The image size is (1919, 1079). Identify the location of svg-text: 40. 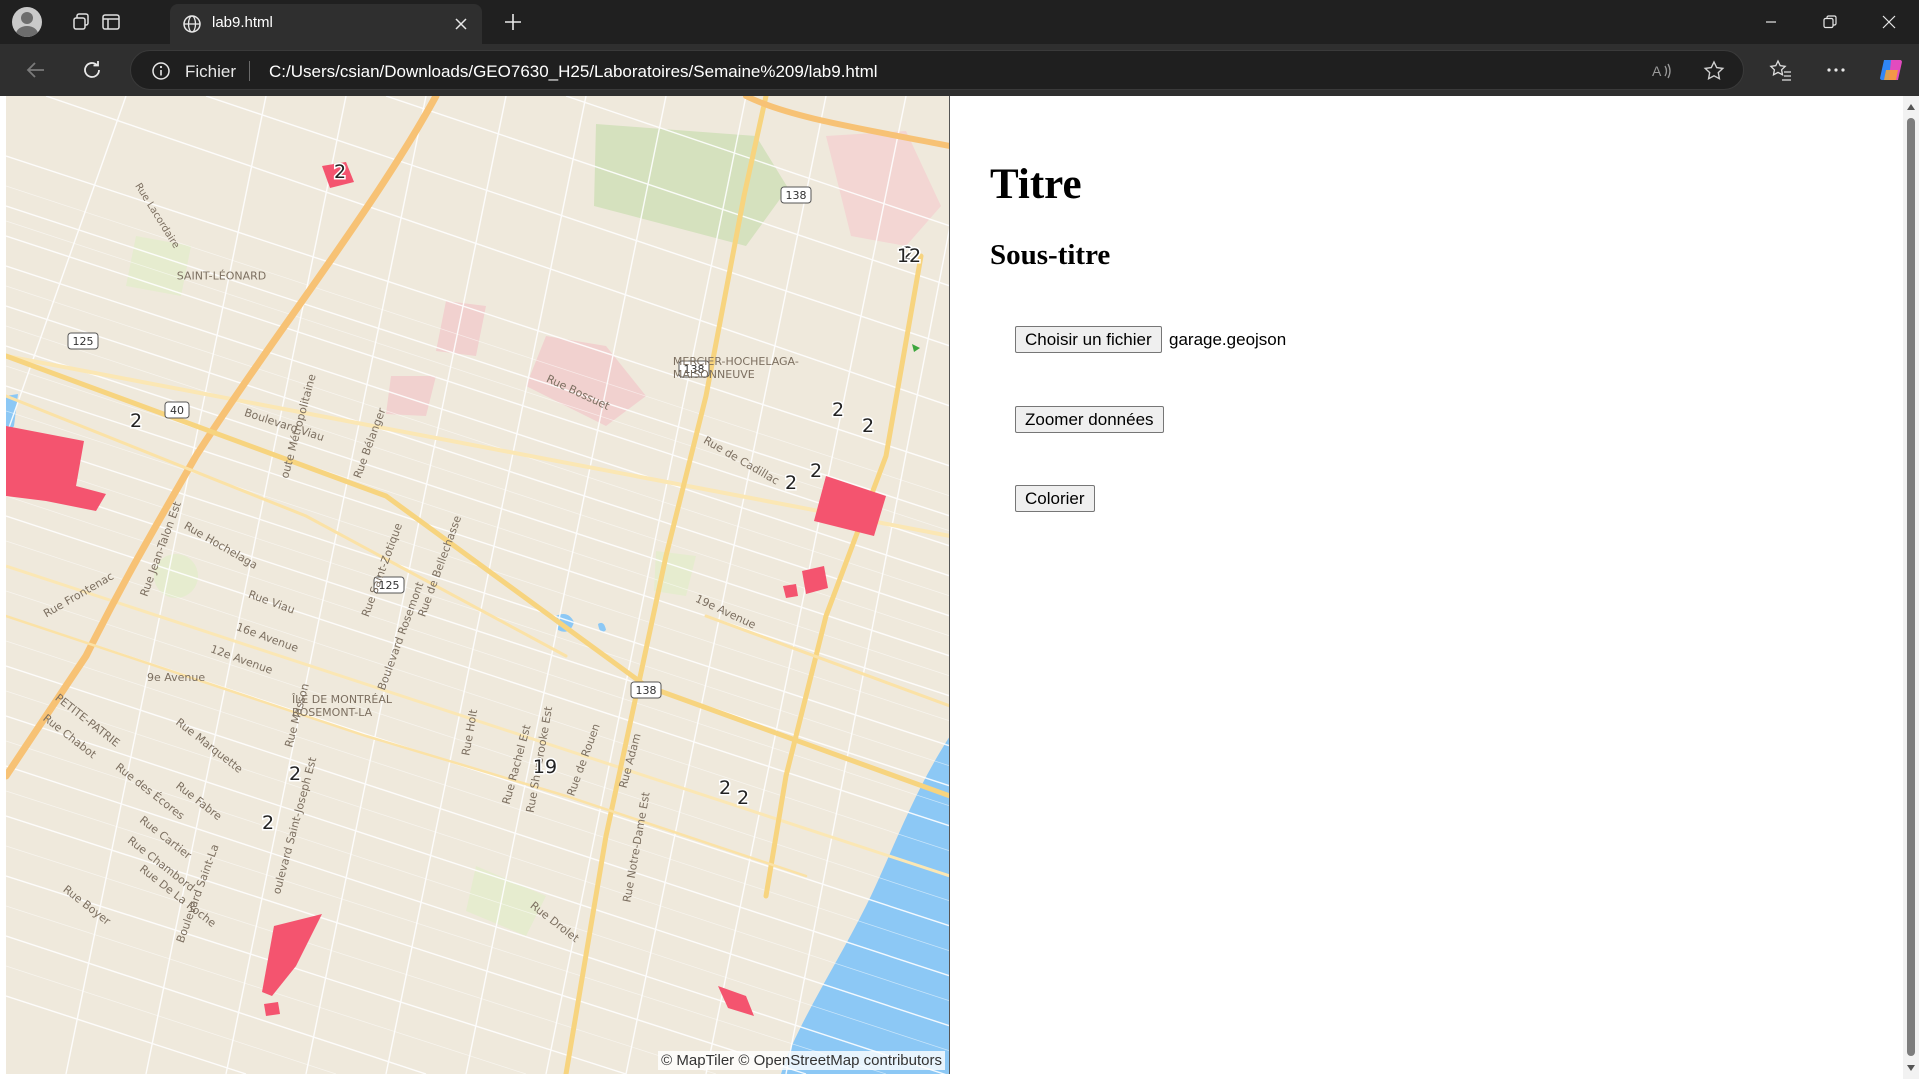
(177, 410).